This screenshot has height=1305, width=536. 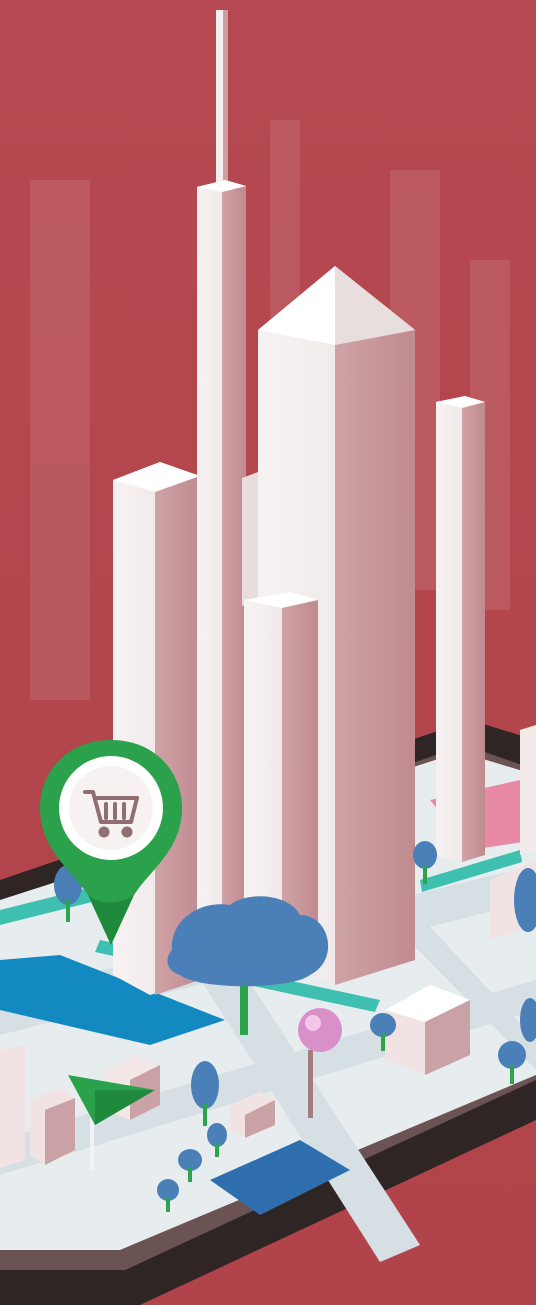 I want to click on map-pin-icon, so click(x=310, y=1084).